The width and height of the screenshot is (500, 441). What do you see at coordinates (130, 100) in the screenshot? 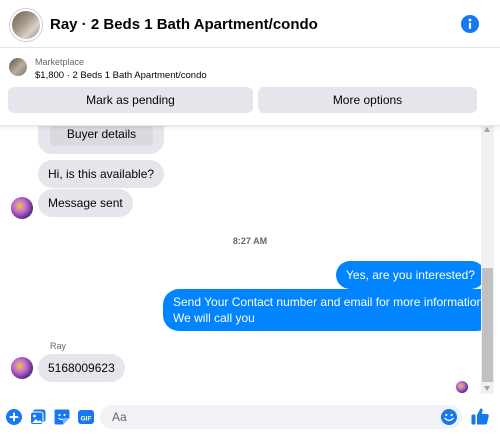
I see `mark-as-pending-button: Mark as pending` at bounding box center [130, 100].